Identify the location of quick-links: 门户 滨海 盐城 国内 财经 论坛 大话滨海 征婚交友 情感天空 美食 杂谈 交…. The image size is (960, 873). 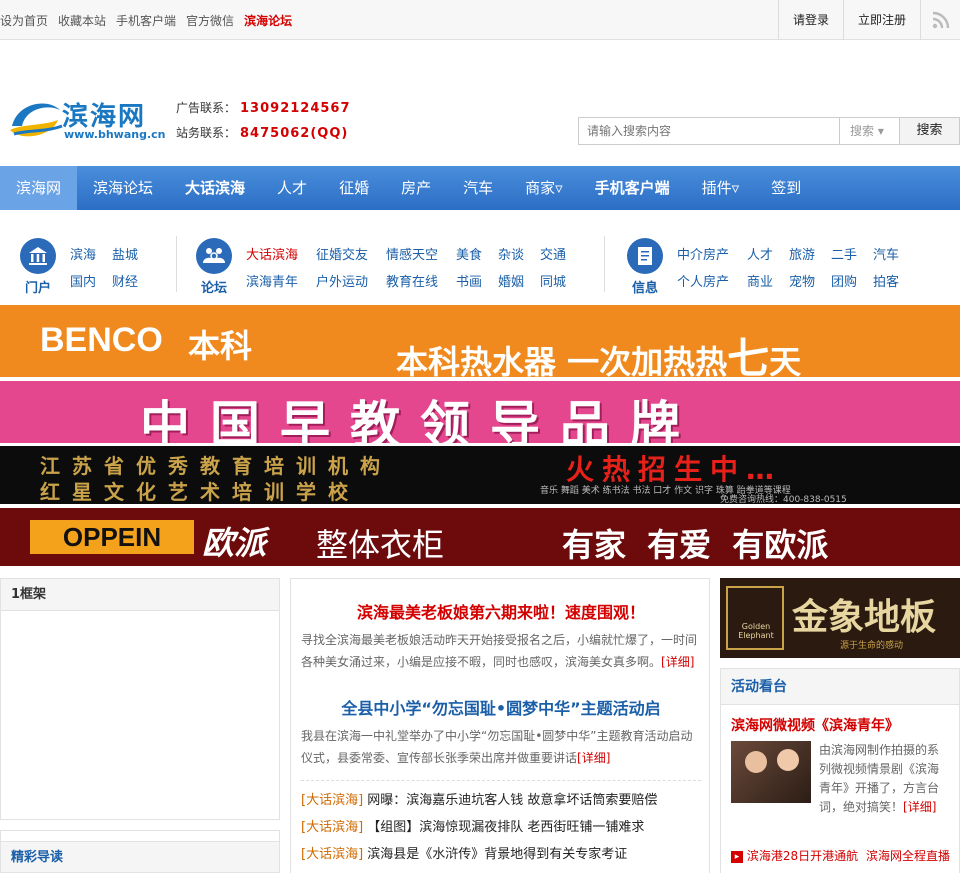
(480, 263).